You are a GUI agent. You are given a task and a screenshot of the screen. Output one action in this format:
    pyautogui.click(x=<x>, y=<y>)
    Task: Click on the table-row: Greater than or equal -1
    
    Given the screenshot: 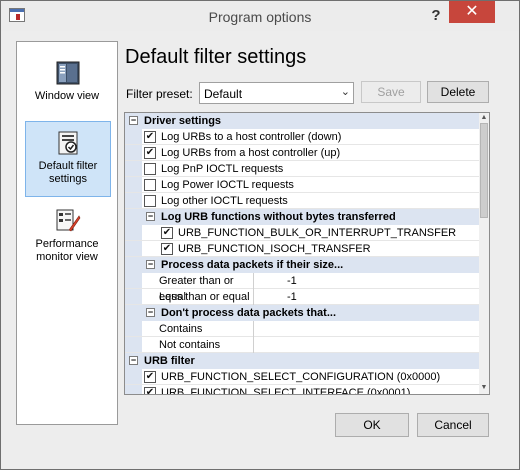 What is the action you would take?
    pyautogui.click(x=302, y=288)
    